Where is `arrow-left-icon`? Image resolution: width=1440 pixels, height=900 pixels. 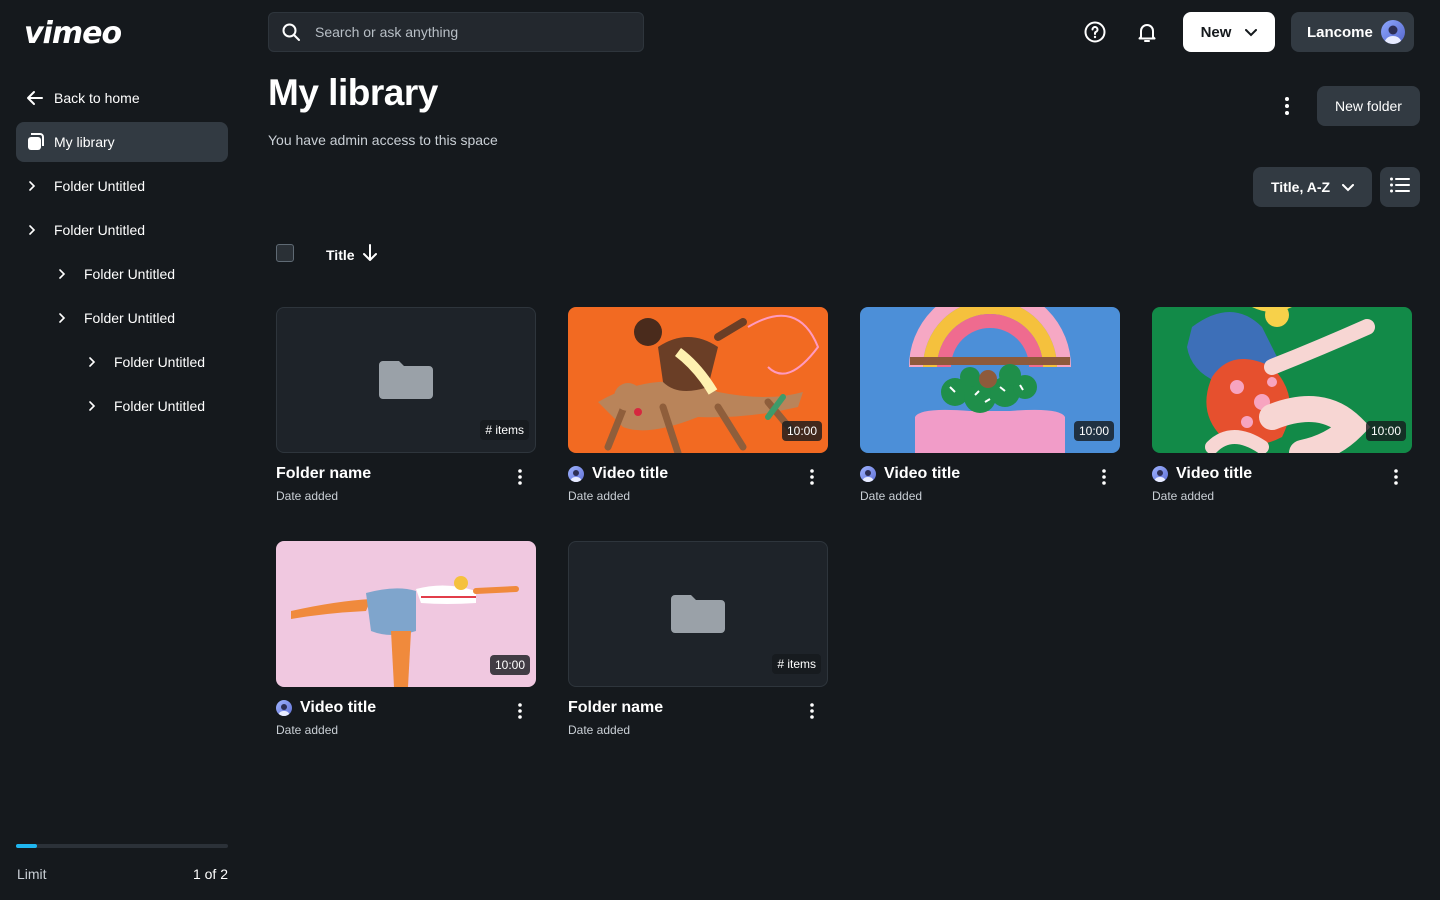 arrow-left-icon is located at coordinates (35, 98).